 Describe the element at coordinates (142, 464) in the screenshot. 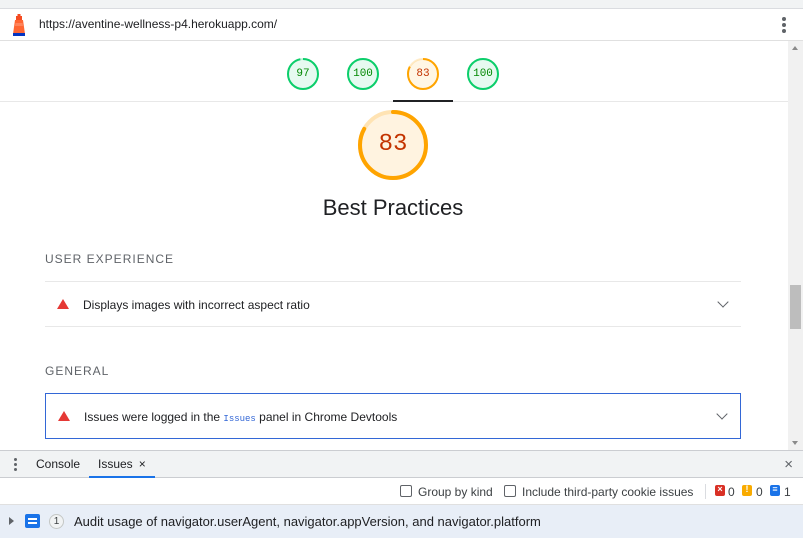

I see `close-tab-icon: ×` at that location.